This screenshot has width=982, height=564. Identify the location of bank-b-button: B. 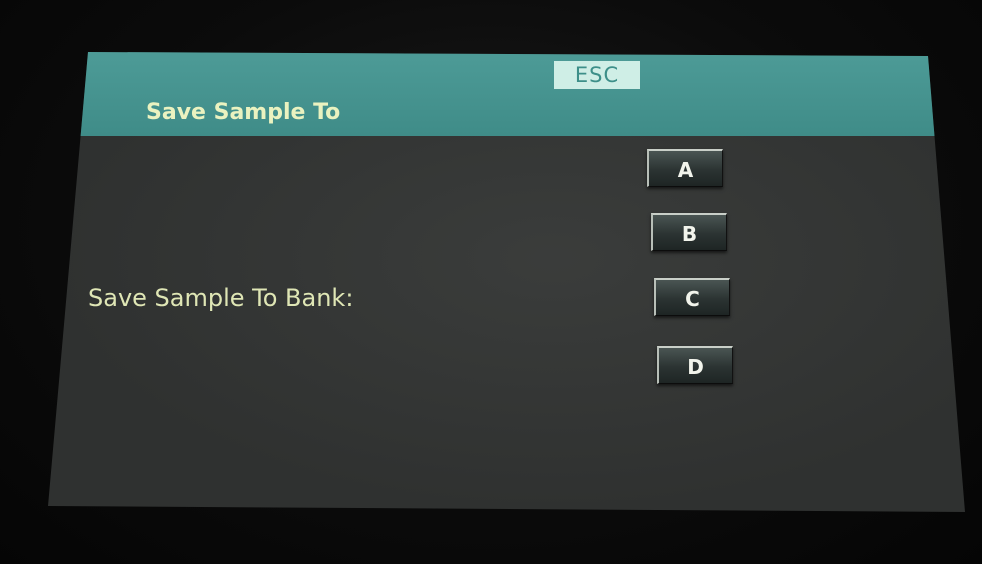
(689, 232).